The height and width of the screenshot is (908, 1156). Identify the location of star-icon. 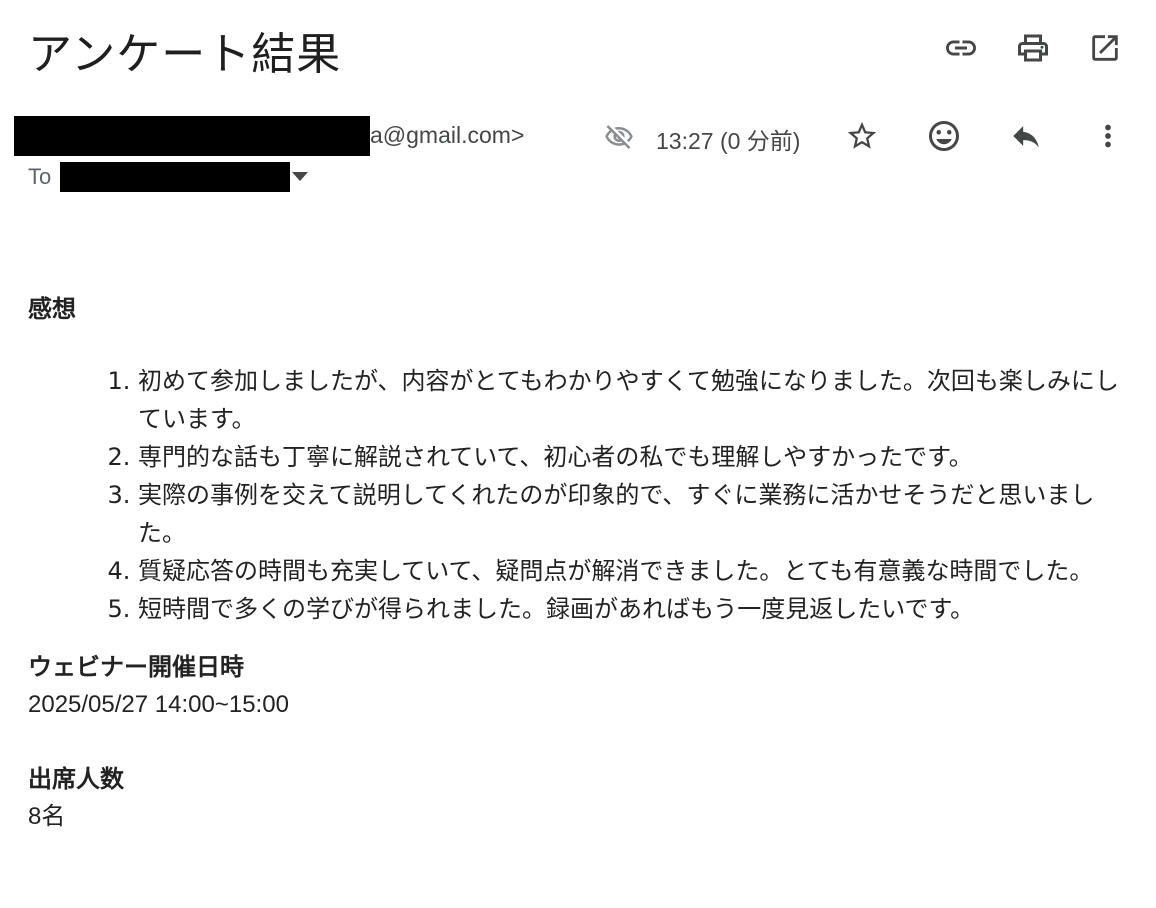
(862, 136).